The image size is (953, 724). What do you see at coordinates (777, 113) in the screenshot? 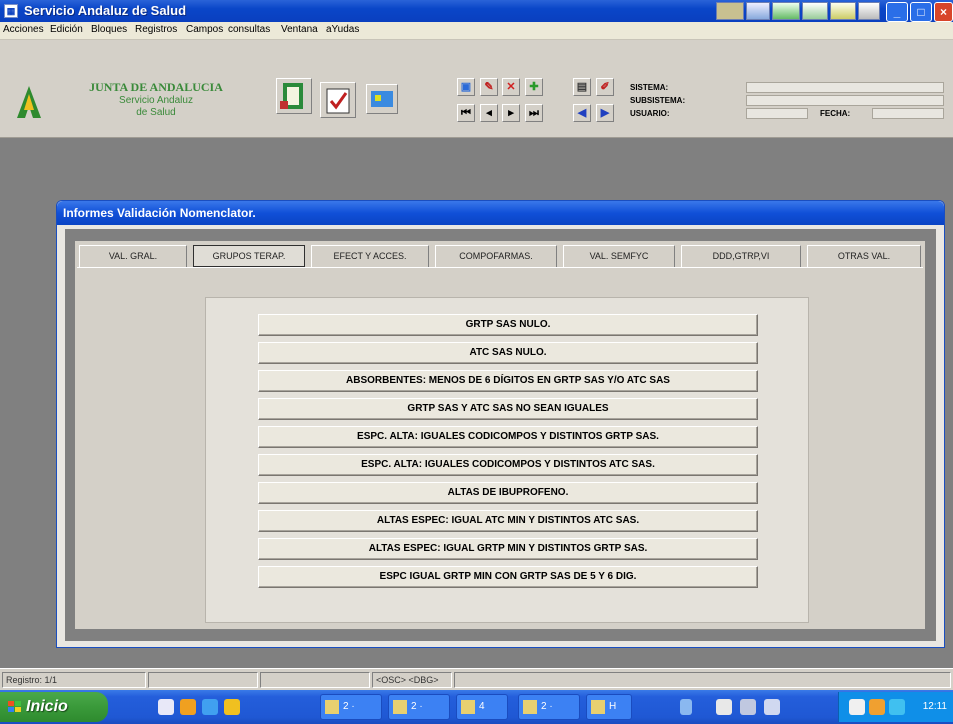
I see `usuario-field` at bounding box center [777, 113].